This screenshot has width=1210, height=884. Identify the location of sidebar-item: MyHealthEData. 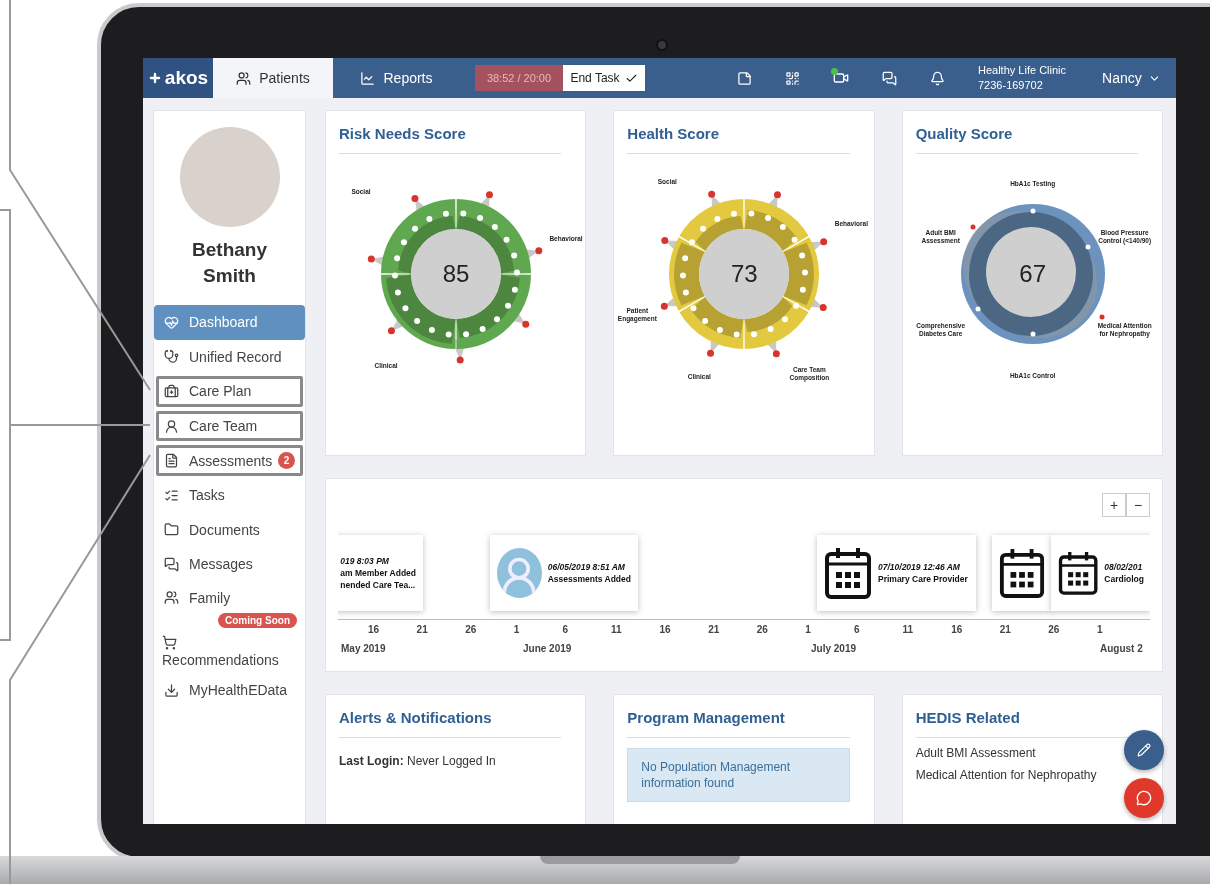
(229, 690).